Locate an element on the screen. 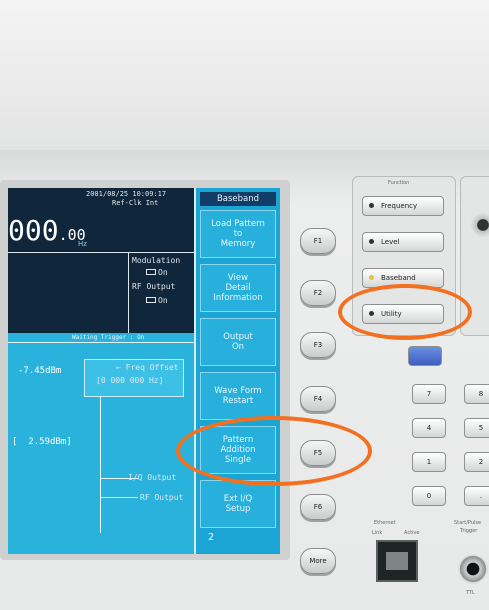 This screenshot has width=489, height=610. modulation-state: On is located at coordinates (157, 272).